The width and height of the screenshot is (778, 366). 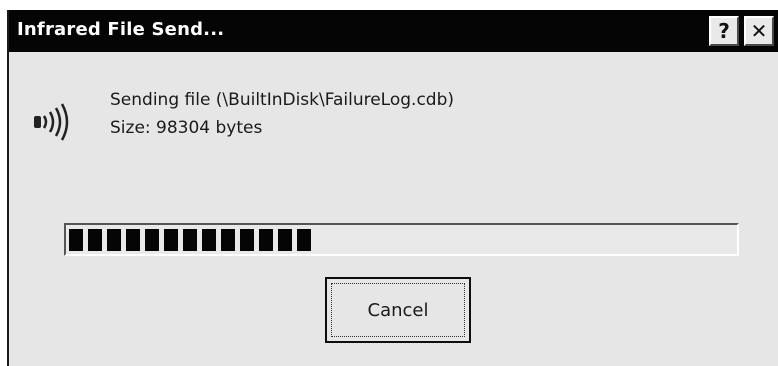 I want to click on close-icon: ✕, so click(x=759, y=31).